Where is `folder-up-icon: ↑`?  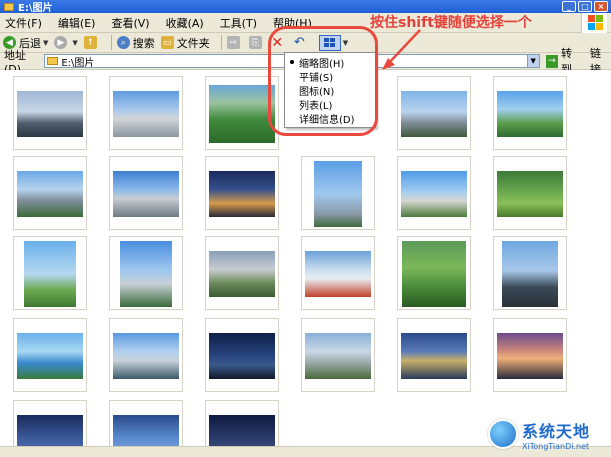 folder-up-icon: ↑ is located at coordinates (90, 42).